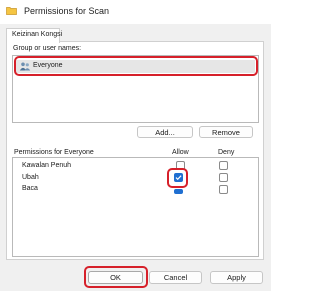 This screenshot has width=320, height=291. What do you see at coordinates (223, 177) in the screenshot?
I see `deny-change-checkbox` at bounding box center [223, 177].